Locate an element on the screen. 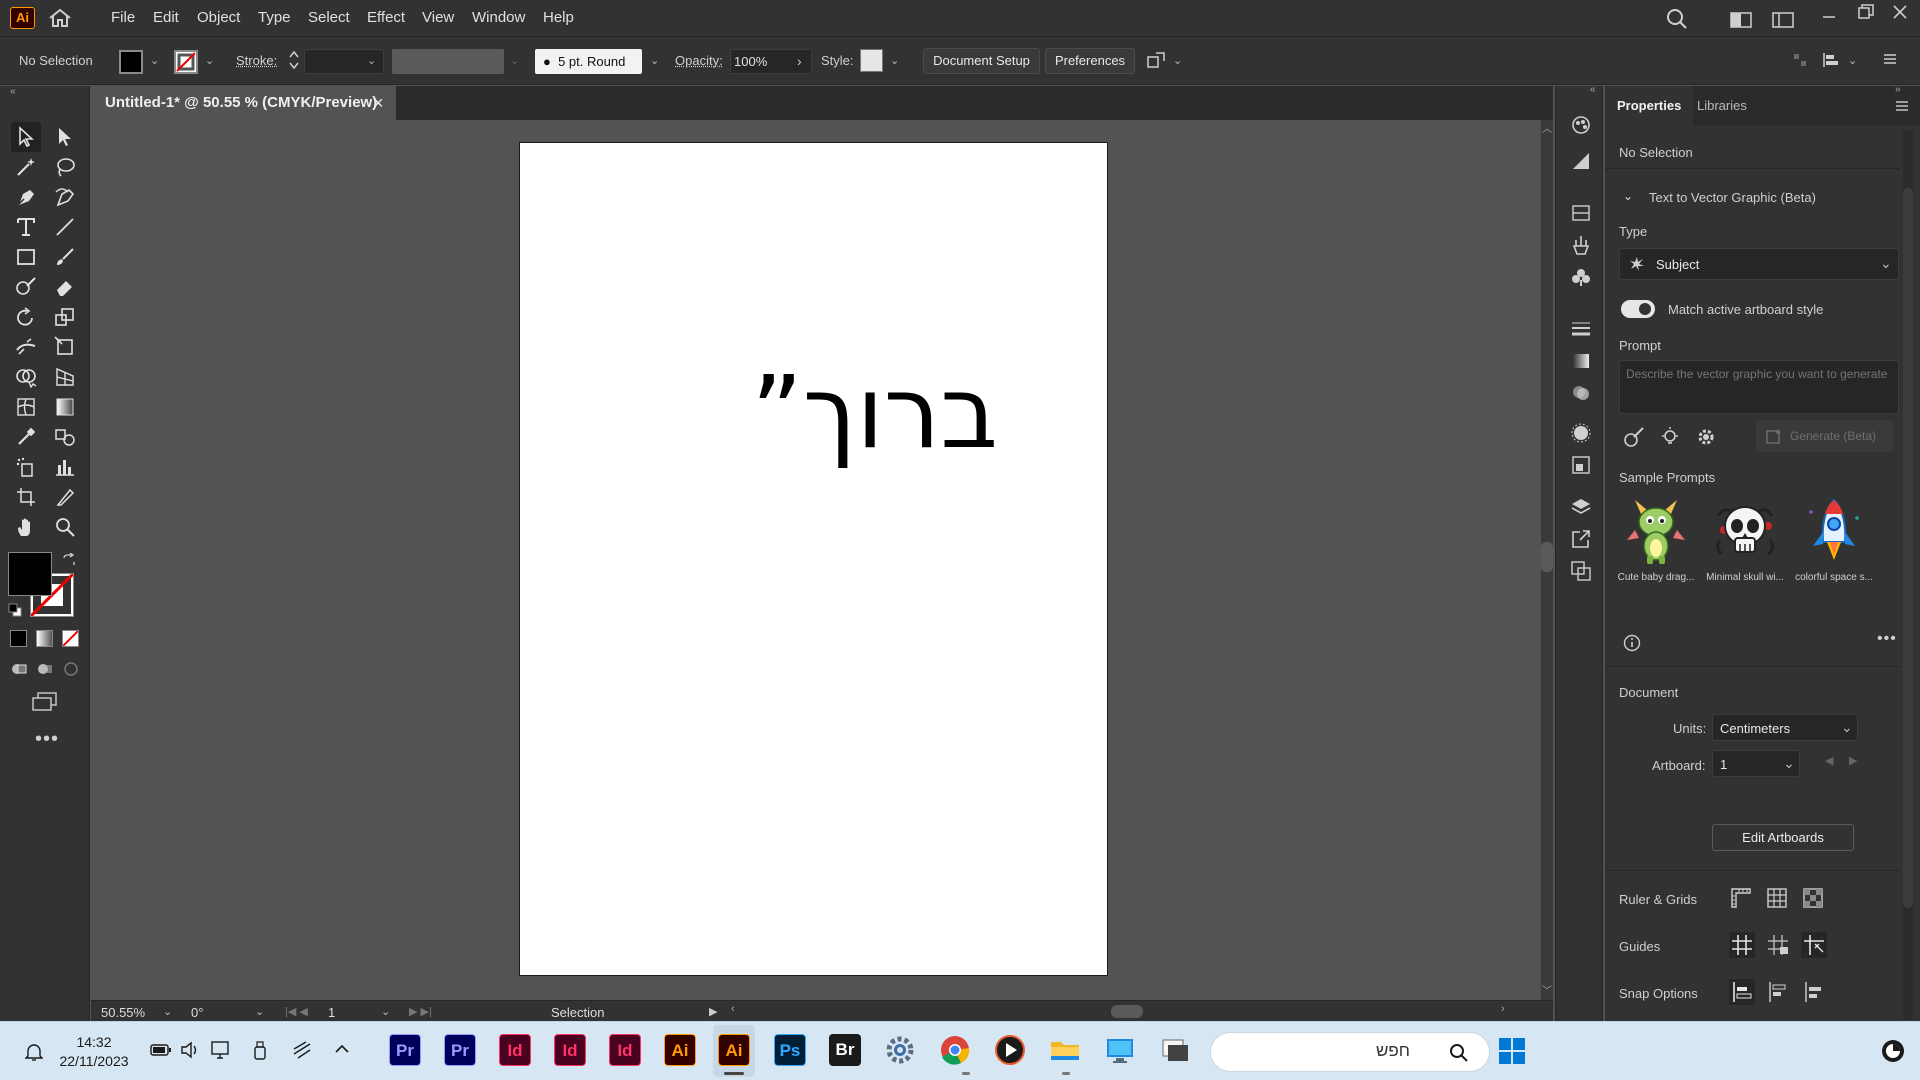 The height and width of the screenshot is (1080, 1920). remote-desktop-app-icon is located at coordinates (1120, 1050).